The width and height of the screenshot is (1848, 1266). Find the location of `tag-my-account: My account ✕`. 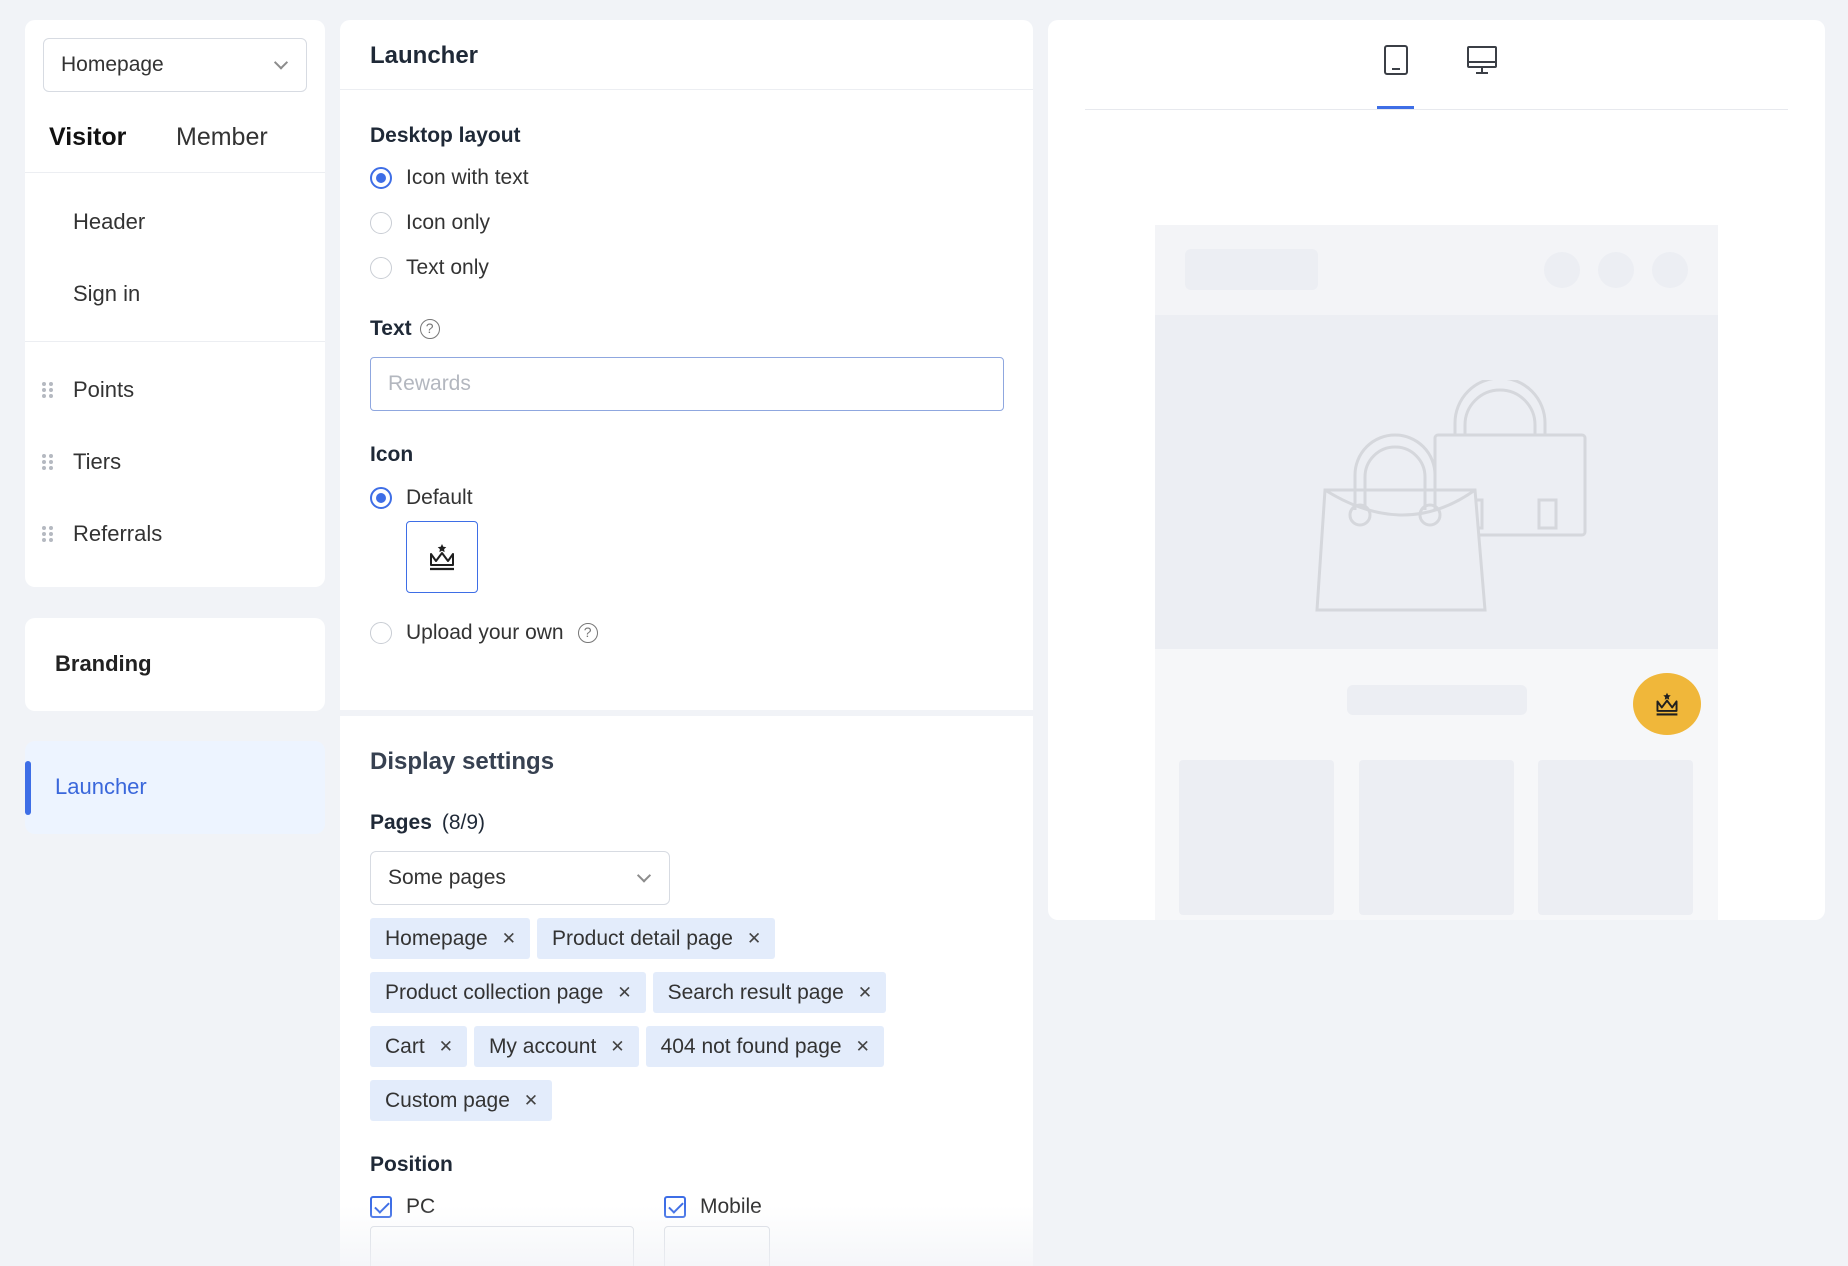

tag-my-account: My account ✕ is located at coordinates (556, 1046).